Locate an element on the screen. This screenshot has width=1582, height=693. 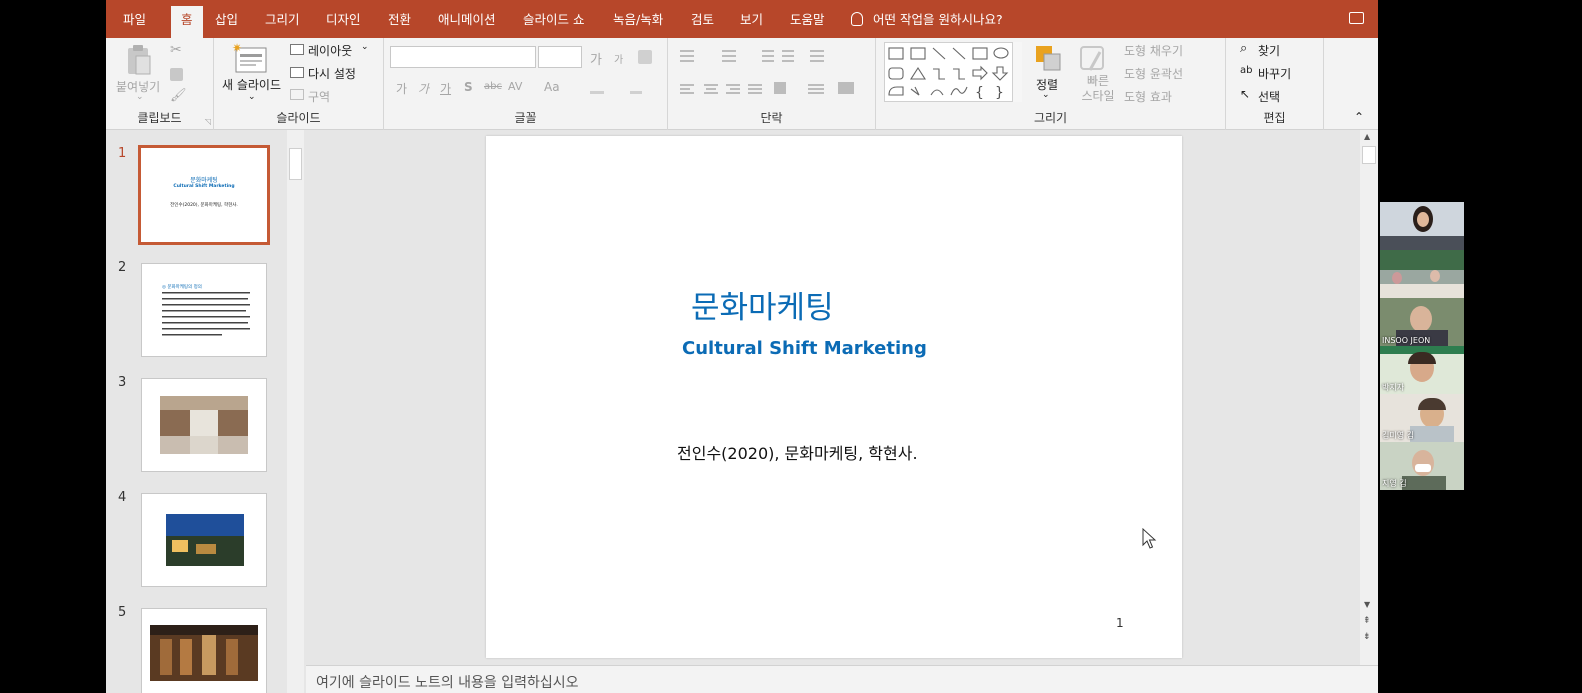
font-size-input is located at coordinates (560, 57).